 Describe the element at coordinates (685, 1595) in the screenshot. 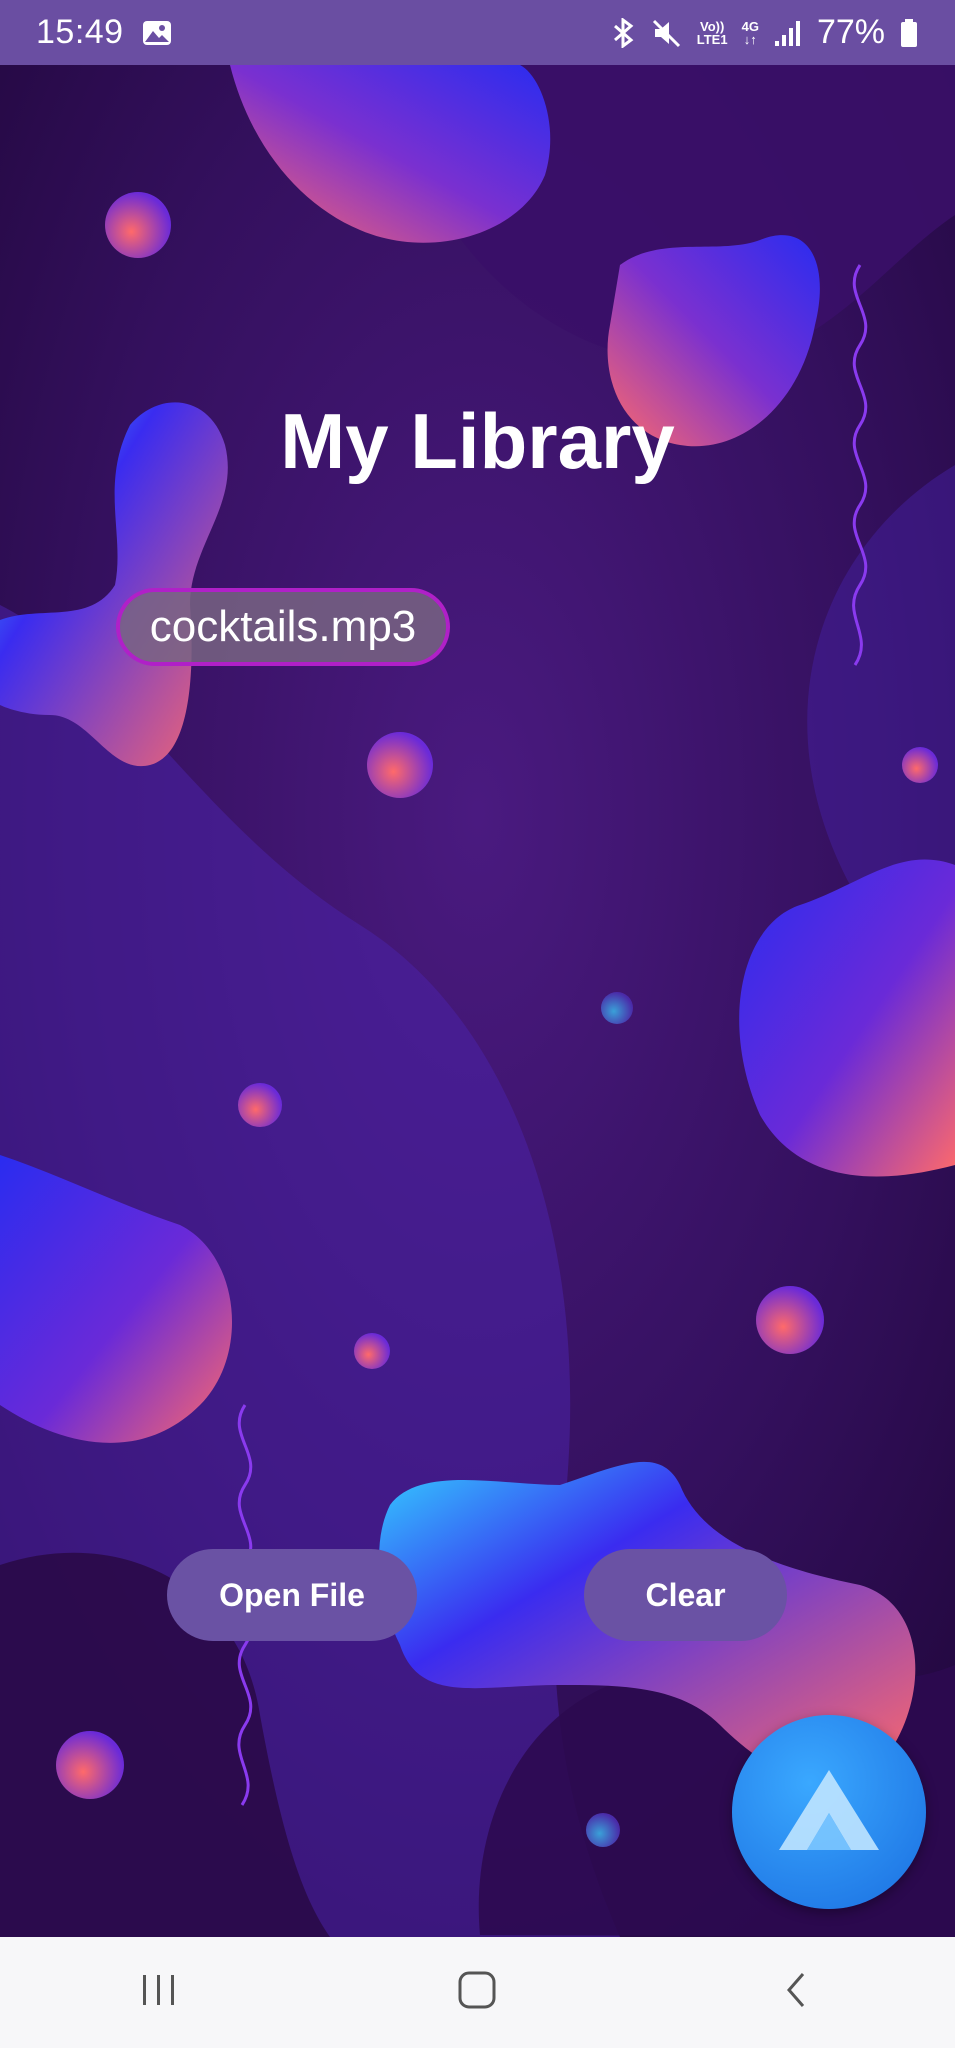

I see `clear-button: Clear` at that location.